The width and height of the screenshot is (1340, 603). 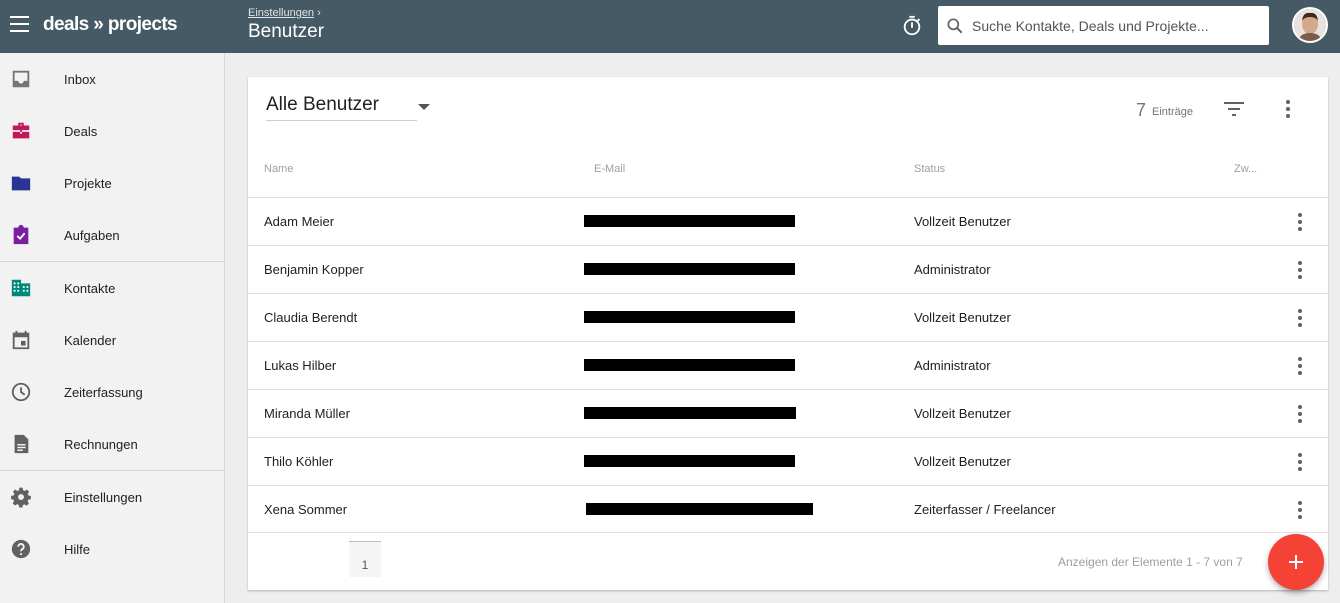 I want to click on column-header-status: Status, so click(x=929, y=169).